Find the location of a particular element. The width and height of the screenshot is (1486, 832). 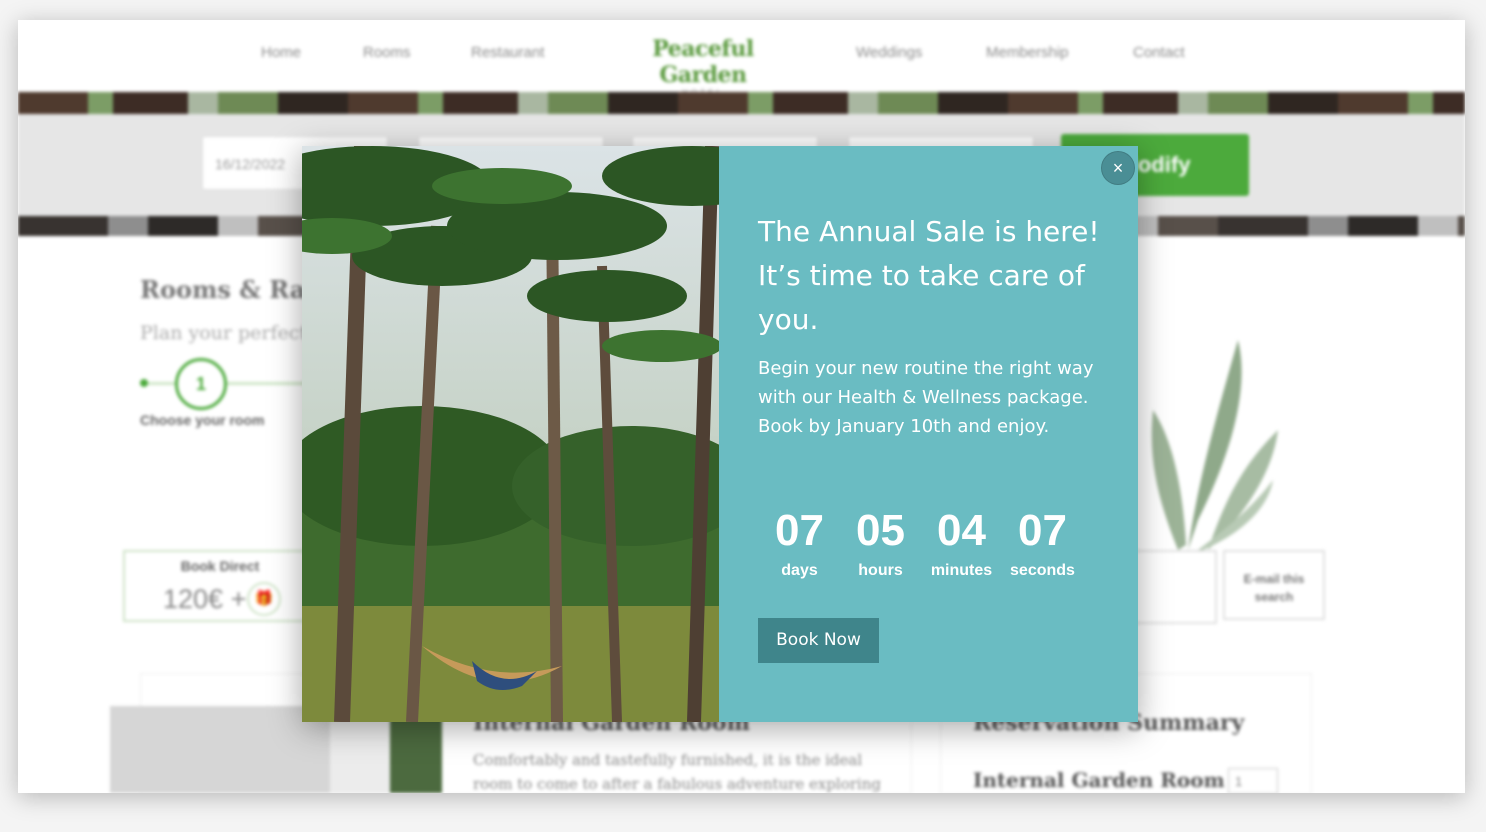

countdown-days-value: 07 is located at coordinates (799, 530).